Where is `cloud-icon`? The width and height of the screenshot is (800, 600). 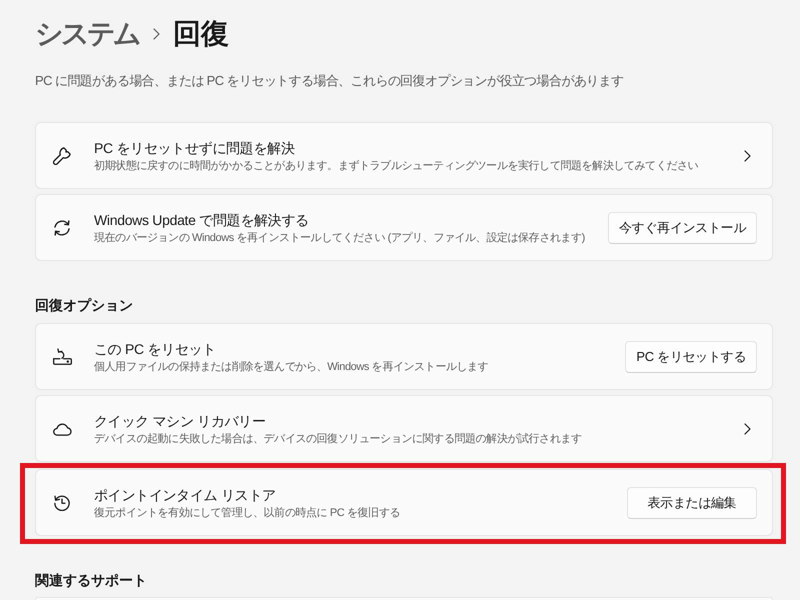 cloud-icon is located at coordinates (62, 429).